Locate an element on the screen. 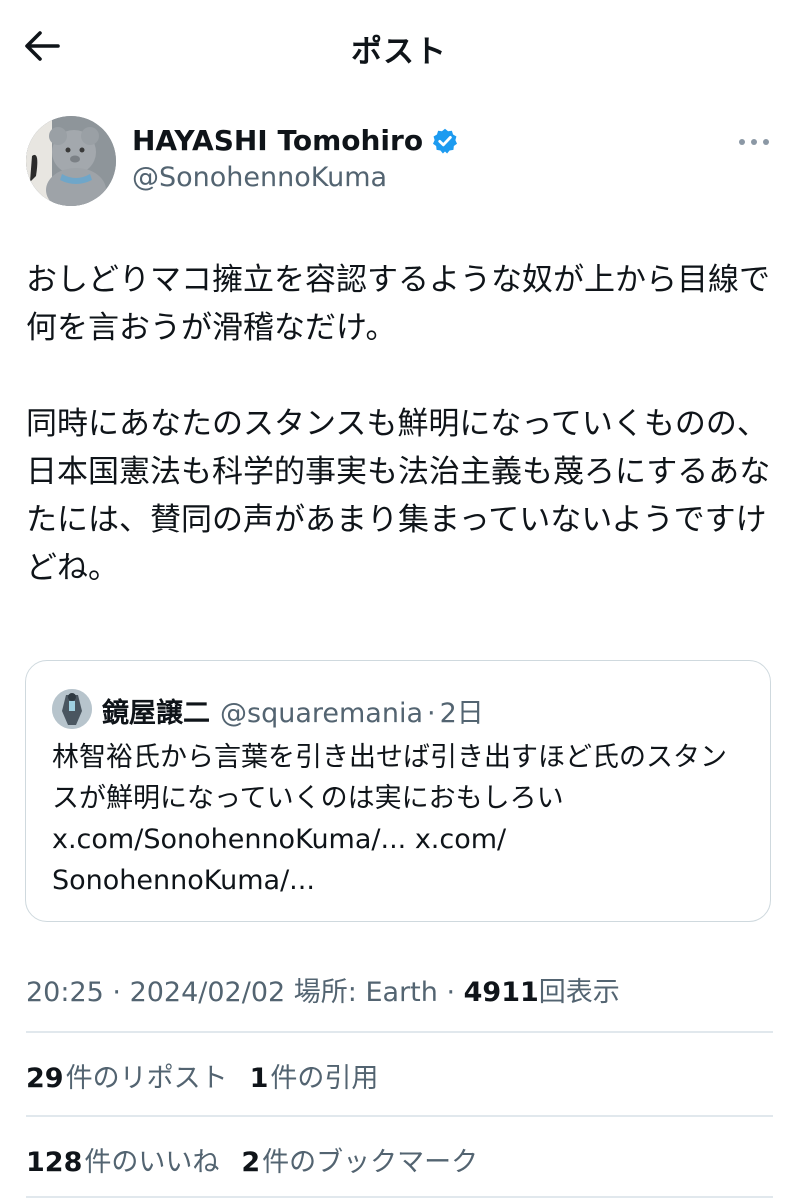  bookmarks-label: 件のブックマーク is located at coordinates (370, 1162).